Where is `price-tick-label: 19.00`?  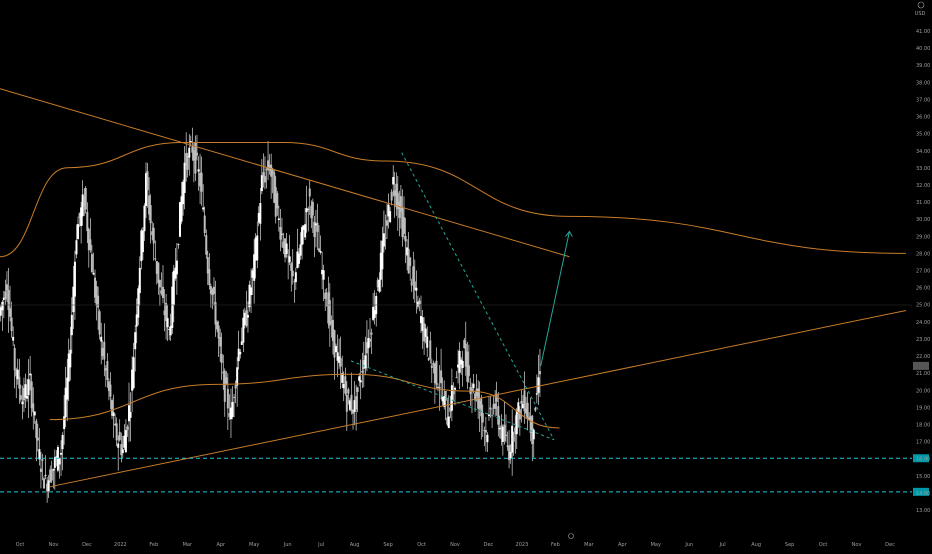 price-tick-label: 19.00 is located at coordinates (923, 408).